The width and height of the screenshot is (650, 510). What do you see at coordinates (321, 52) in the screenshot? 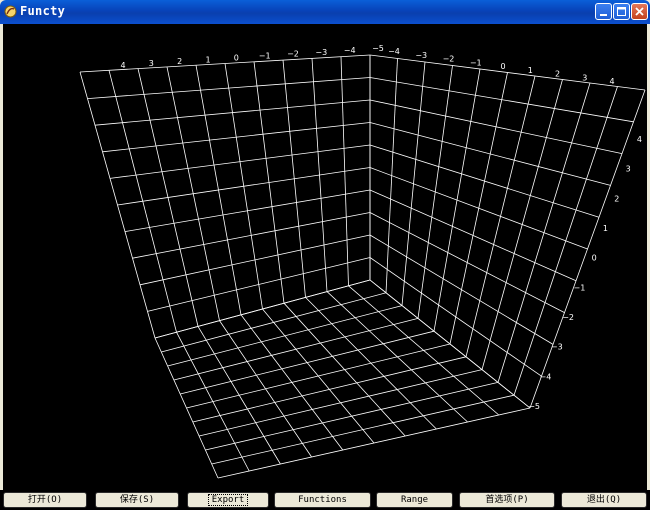
I see `left-wall-x-tick-label: −3` at bounding box center [321, 52].